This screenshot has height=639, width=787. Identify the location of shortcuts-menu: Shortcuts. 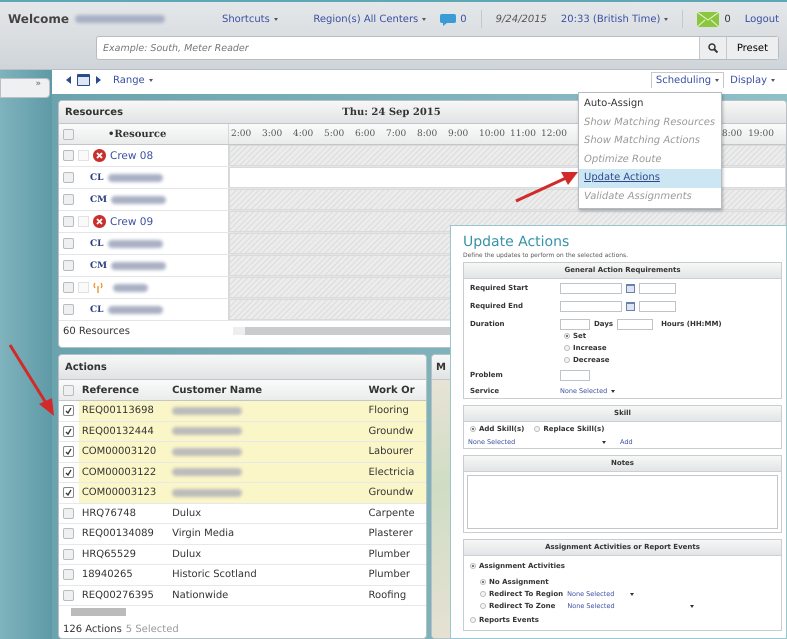
(250, 19).